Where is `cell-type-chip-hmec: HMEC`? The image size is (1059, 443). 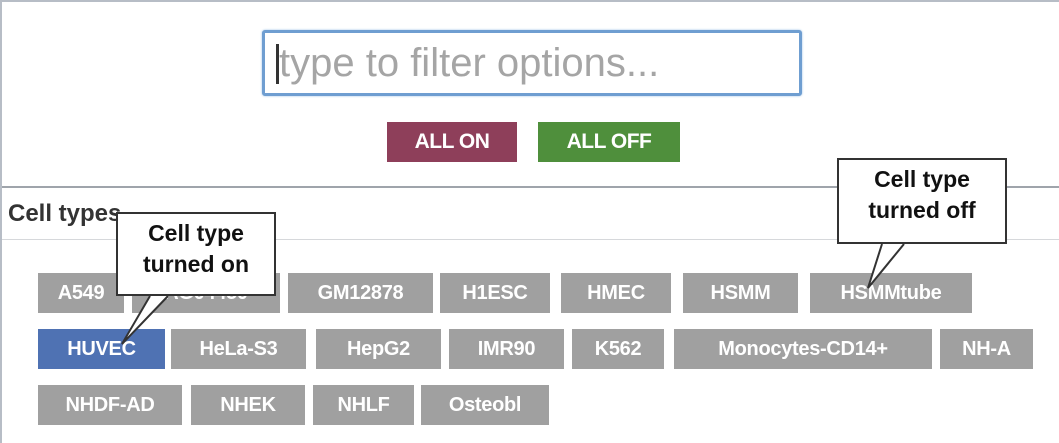 cell-type-chip-hmec: HMEC is located at coordinates (616, 293).